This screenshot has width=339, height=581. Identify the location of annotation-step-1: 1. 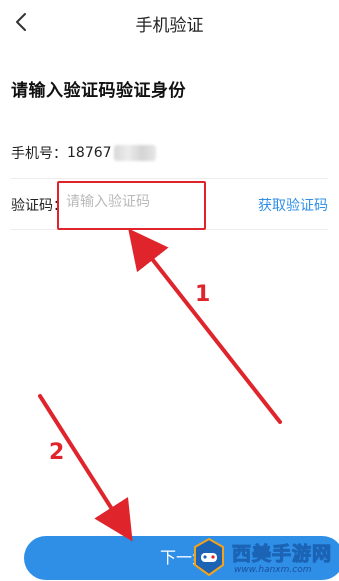
(203, 294).